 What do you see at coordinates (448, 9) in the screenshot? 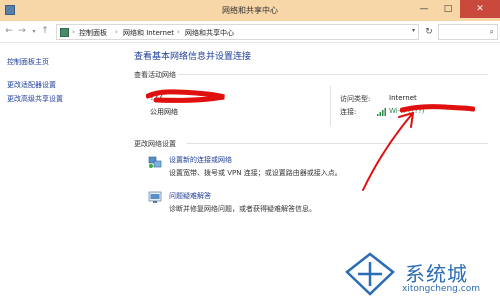
I see `maximize-button: □` at bounding box center [448, 9].